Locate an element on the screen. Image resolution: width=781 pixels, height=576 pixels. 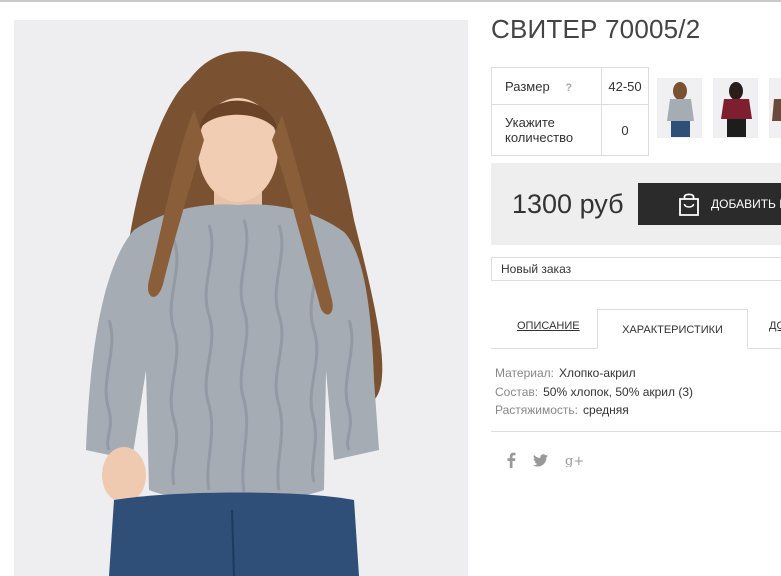
shopping-bag-icon is located at coordinates (689, 204).